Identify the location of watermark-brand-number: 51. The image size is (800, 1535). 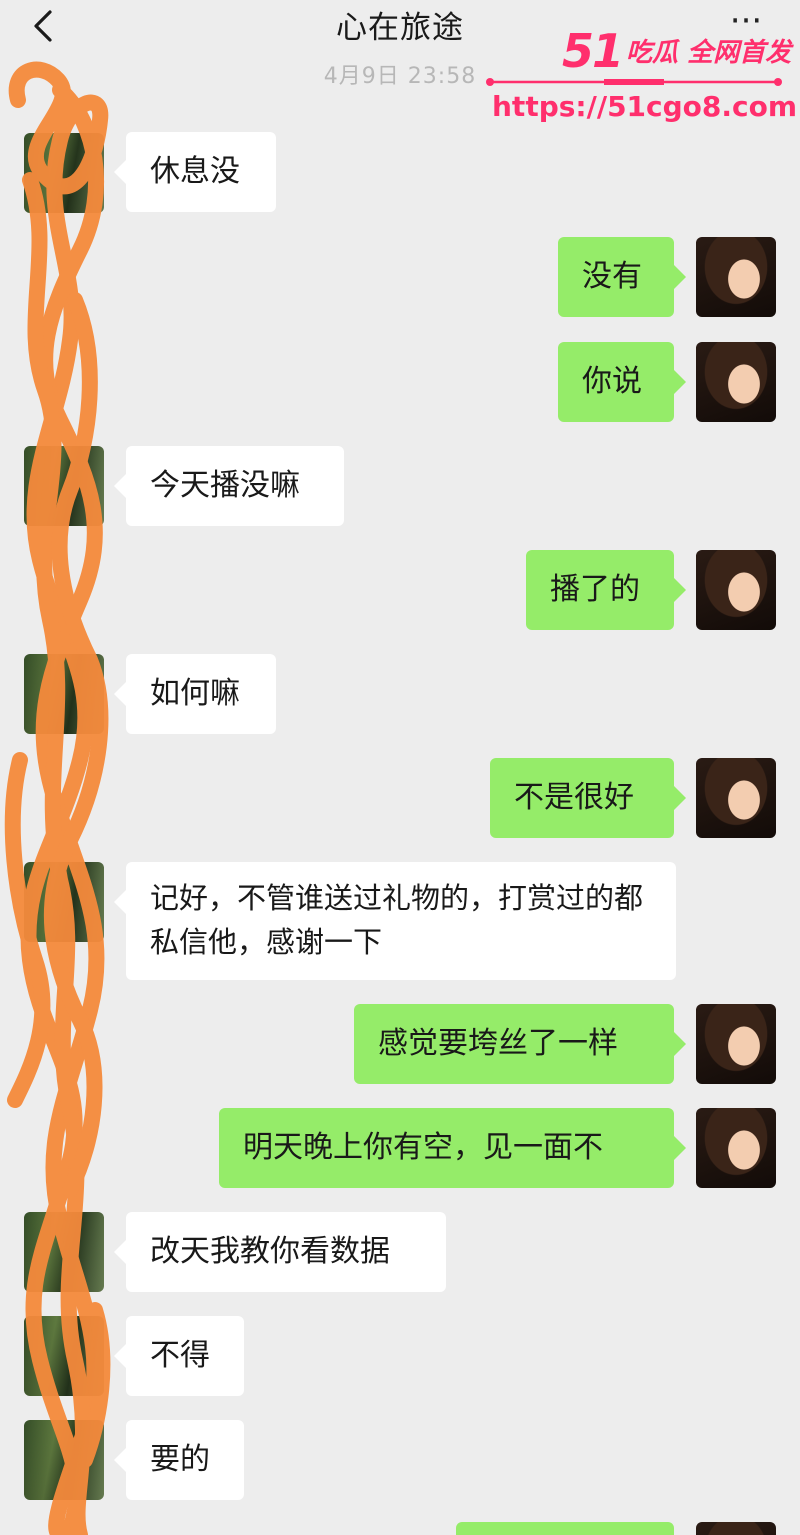
(593, 51).